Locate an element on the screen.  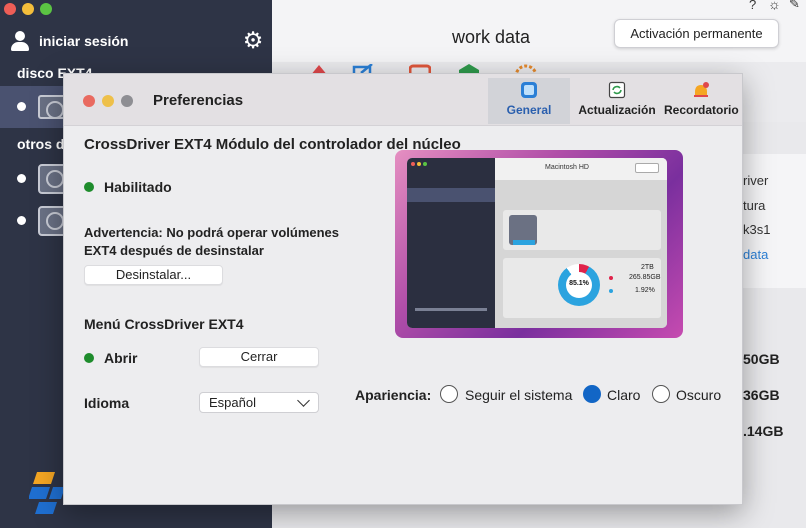
gear-icon: ⚙ is located at coordinates (253, 40).